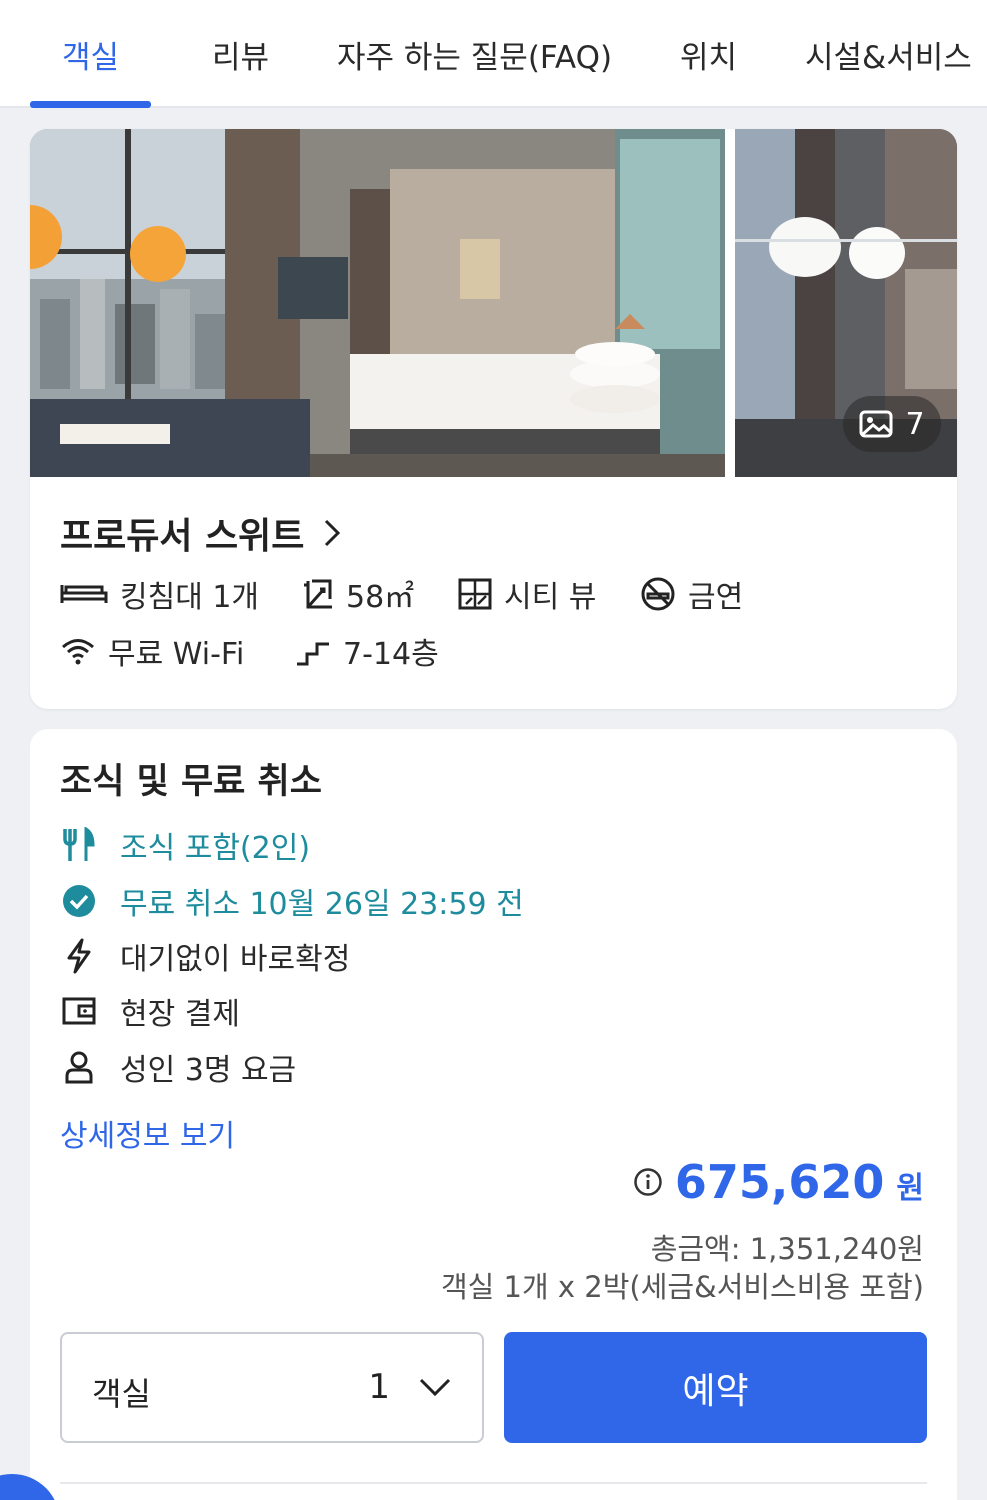 The image size is (987, 1500). Describe the element at coordinates (79, 901) in the screenshot. I see `check-circle-icon` at that location.